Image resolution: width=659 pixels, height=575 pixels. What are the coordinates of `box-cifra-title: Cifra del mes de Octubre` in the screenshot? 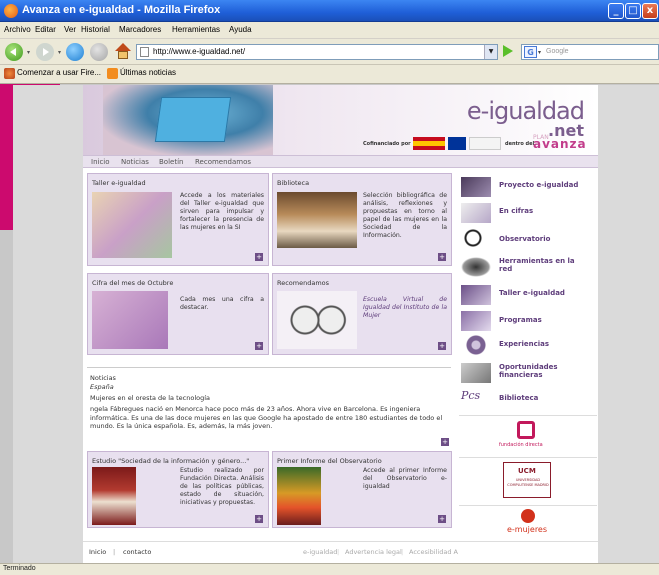 It's located at (132, 283).